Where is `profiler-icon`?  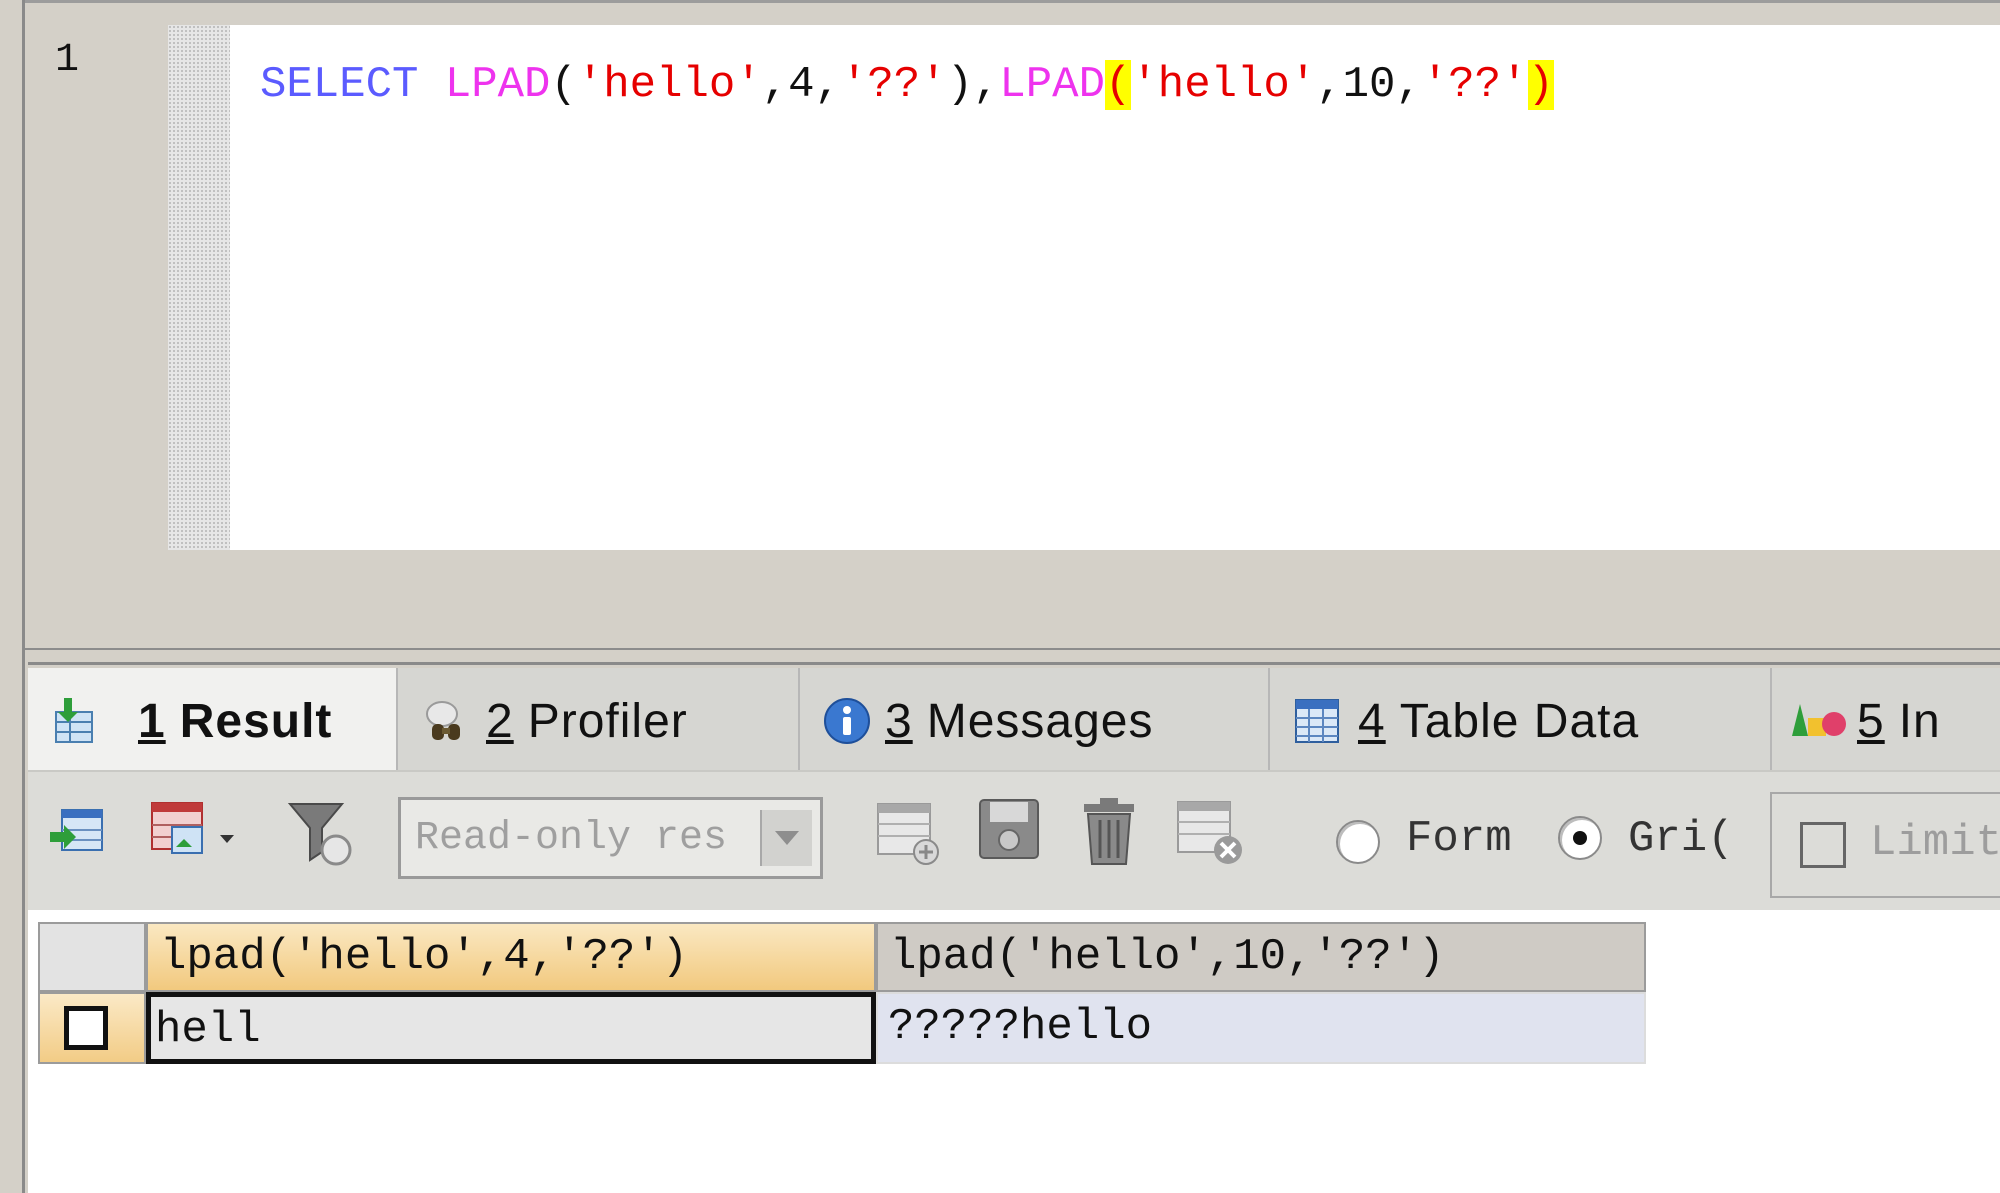 profiler-icon is located at coordinates (443, 720).